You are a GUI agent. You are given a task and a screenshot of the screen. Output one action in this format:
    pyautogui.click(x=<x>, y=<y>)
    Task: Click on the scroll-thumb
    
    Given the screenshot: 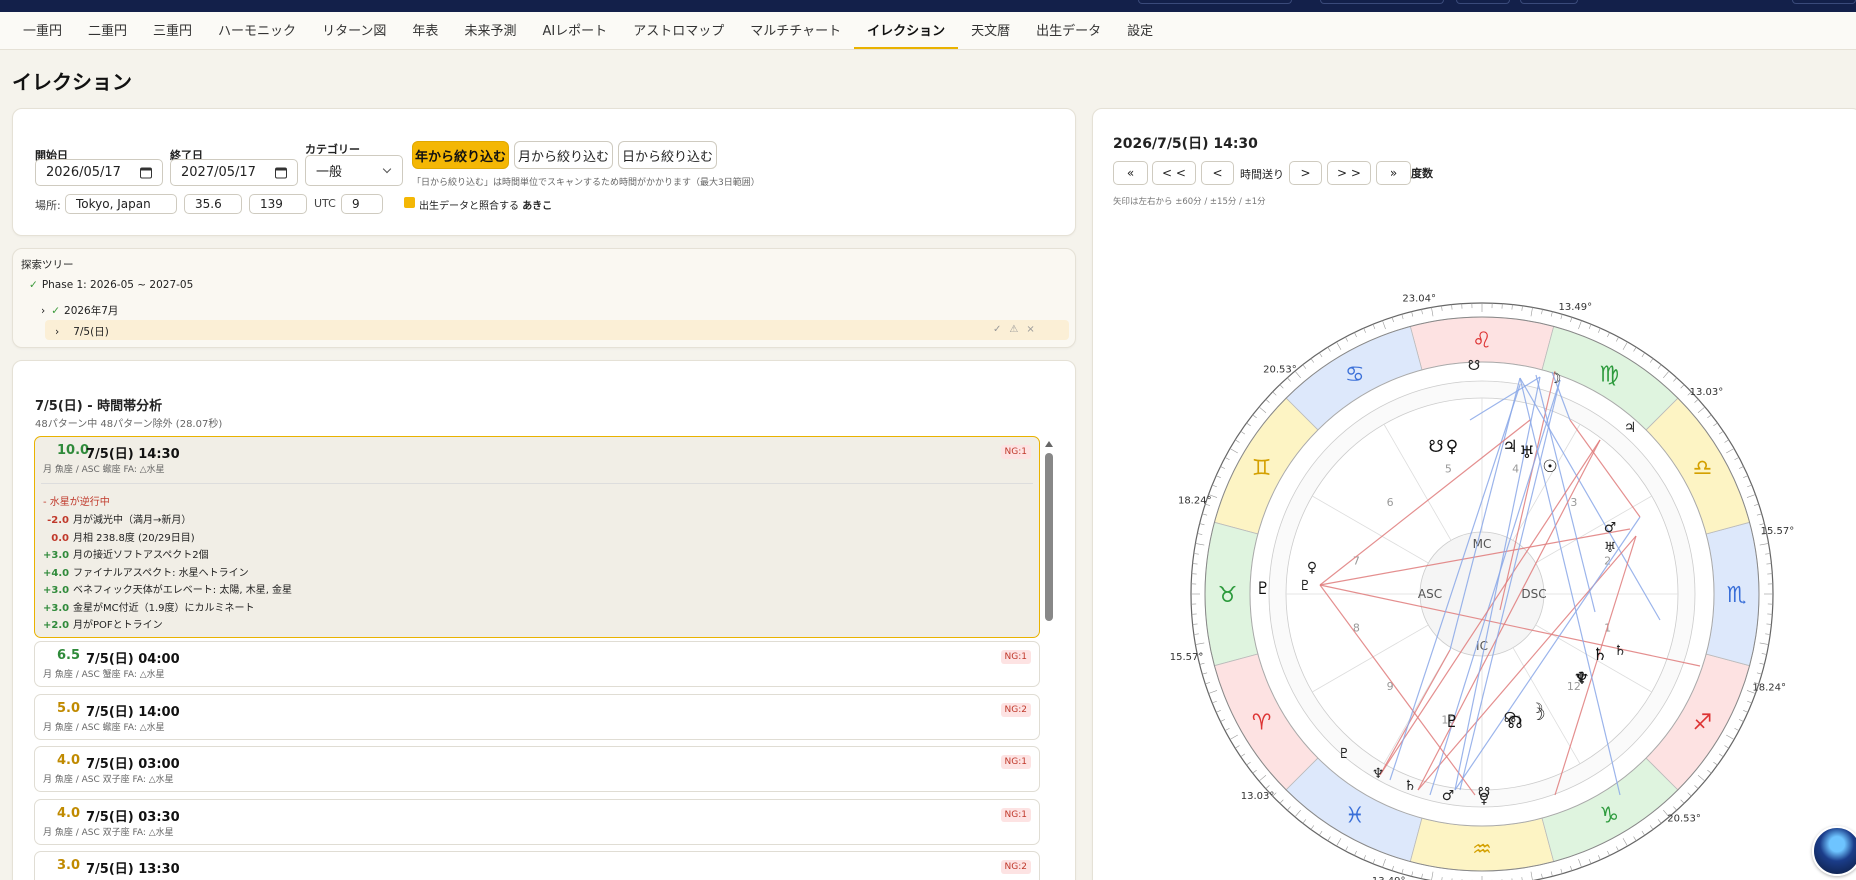 What is the action you would take?
    pyautogui.click(x=1049, y=537)
    